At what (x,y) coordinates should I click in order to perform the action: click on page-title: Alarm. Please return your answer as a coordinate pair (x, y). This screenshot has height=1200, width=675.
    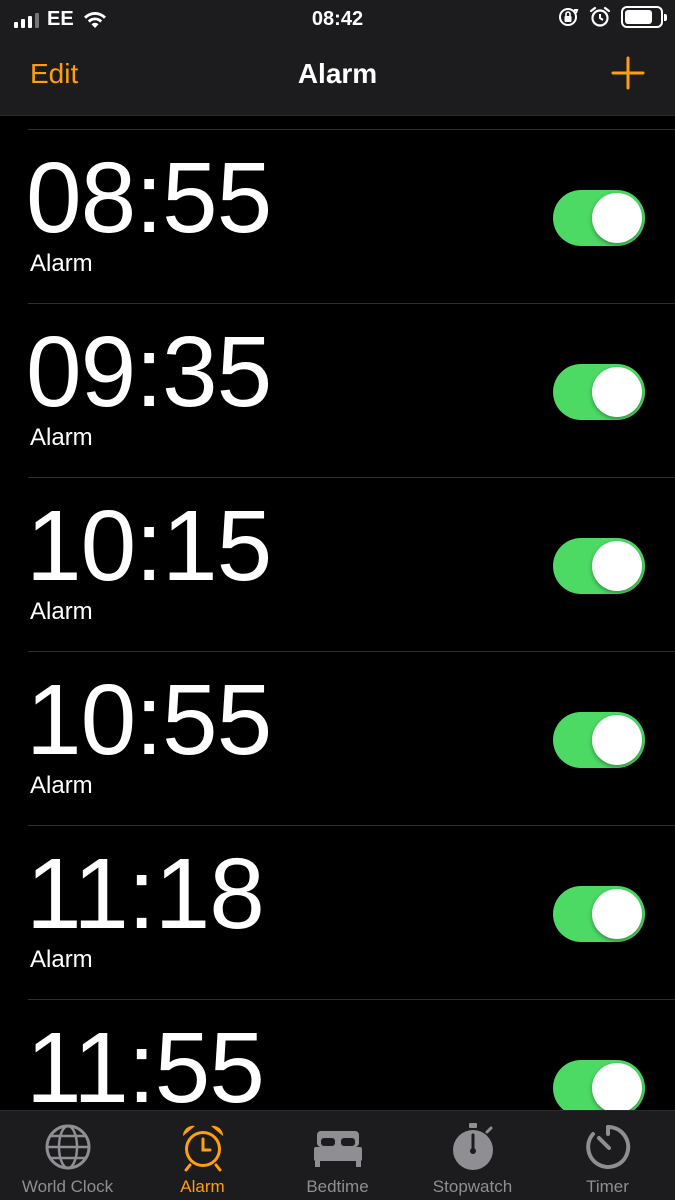
    Looking at the image, I should click on (337, 73).